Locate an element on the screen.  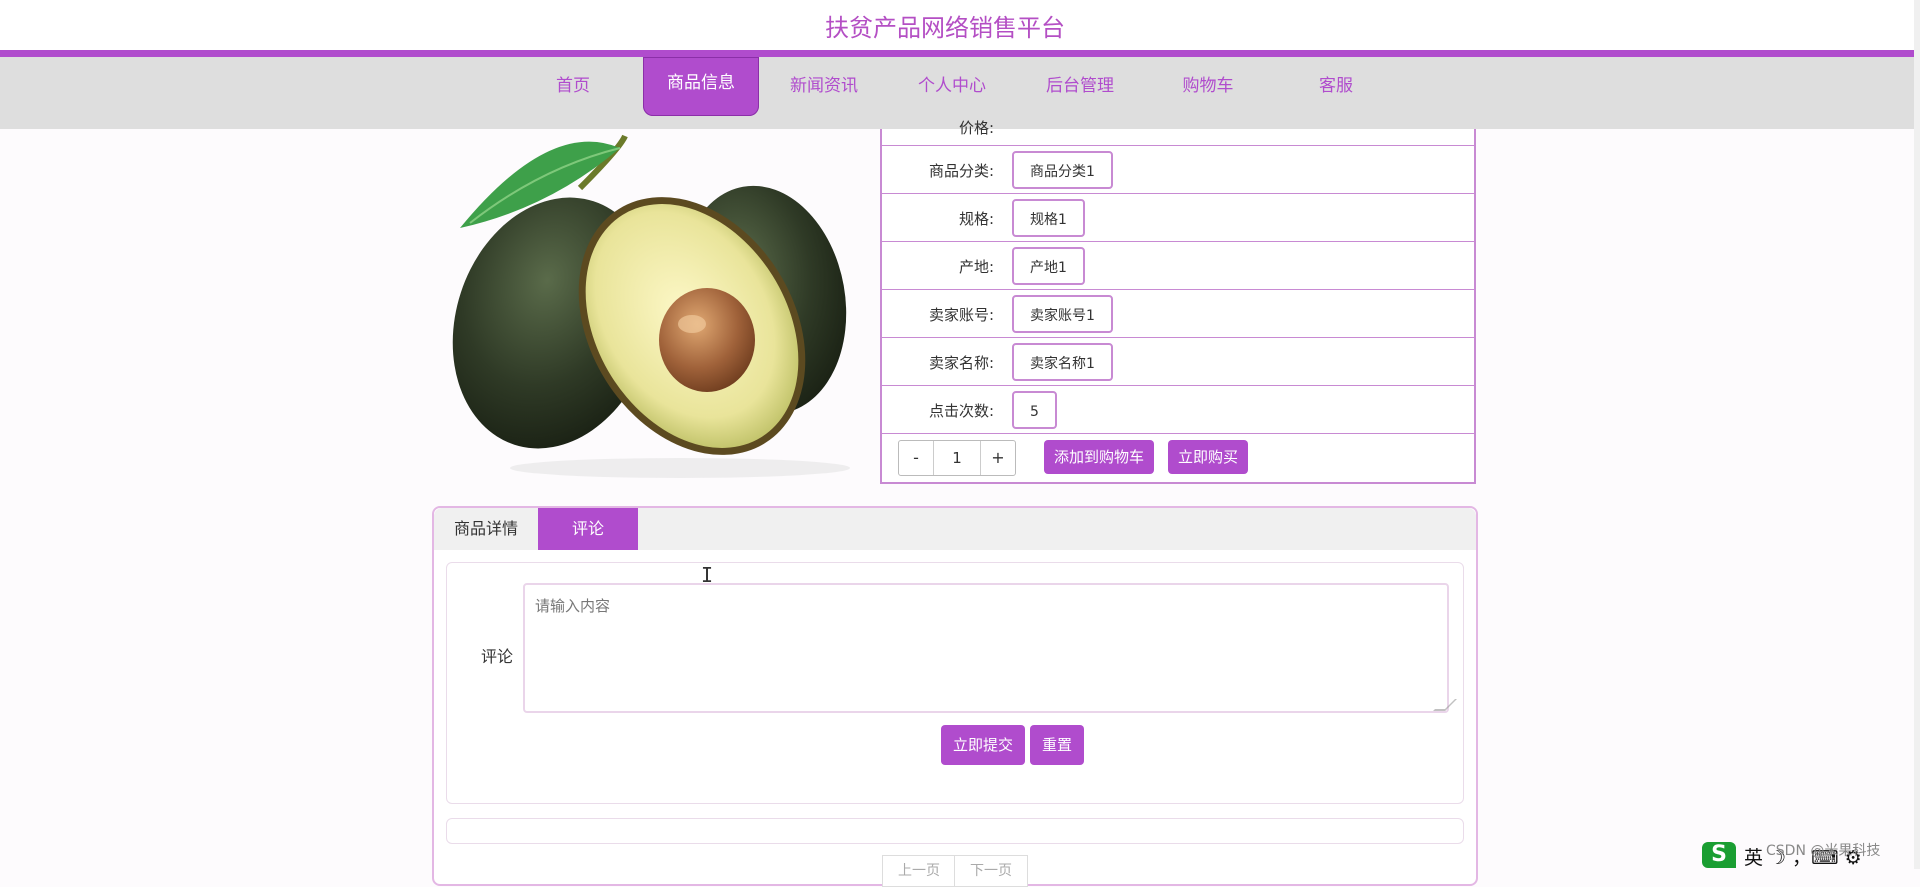
quantity-increment-button: + is located at coordinates (998, 458).